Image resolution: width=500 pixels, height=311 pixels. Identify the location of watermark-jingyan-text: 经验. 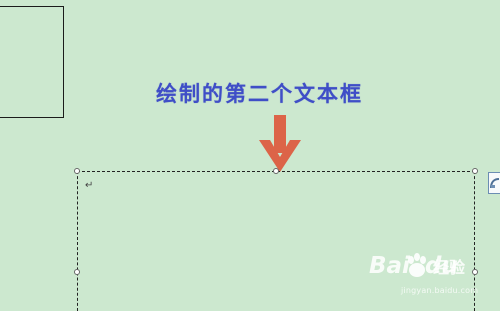
(449, 267).